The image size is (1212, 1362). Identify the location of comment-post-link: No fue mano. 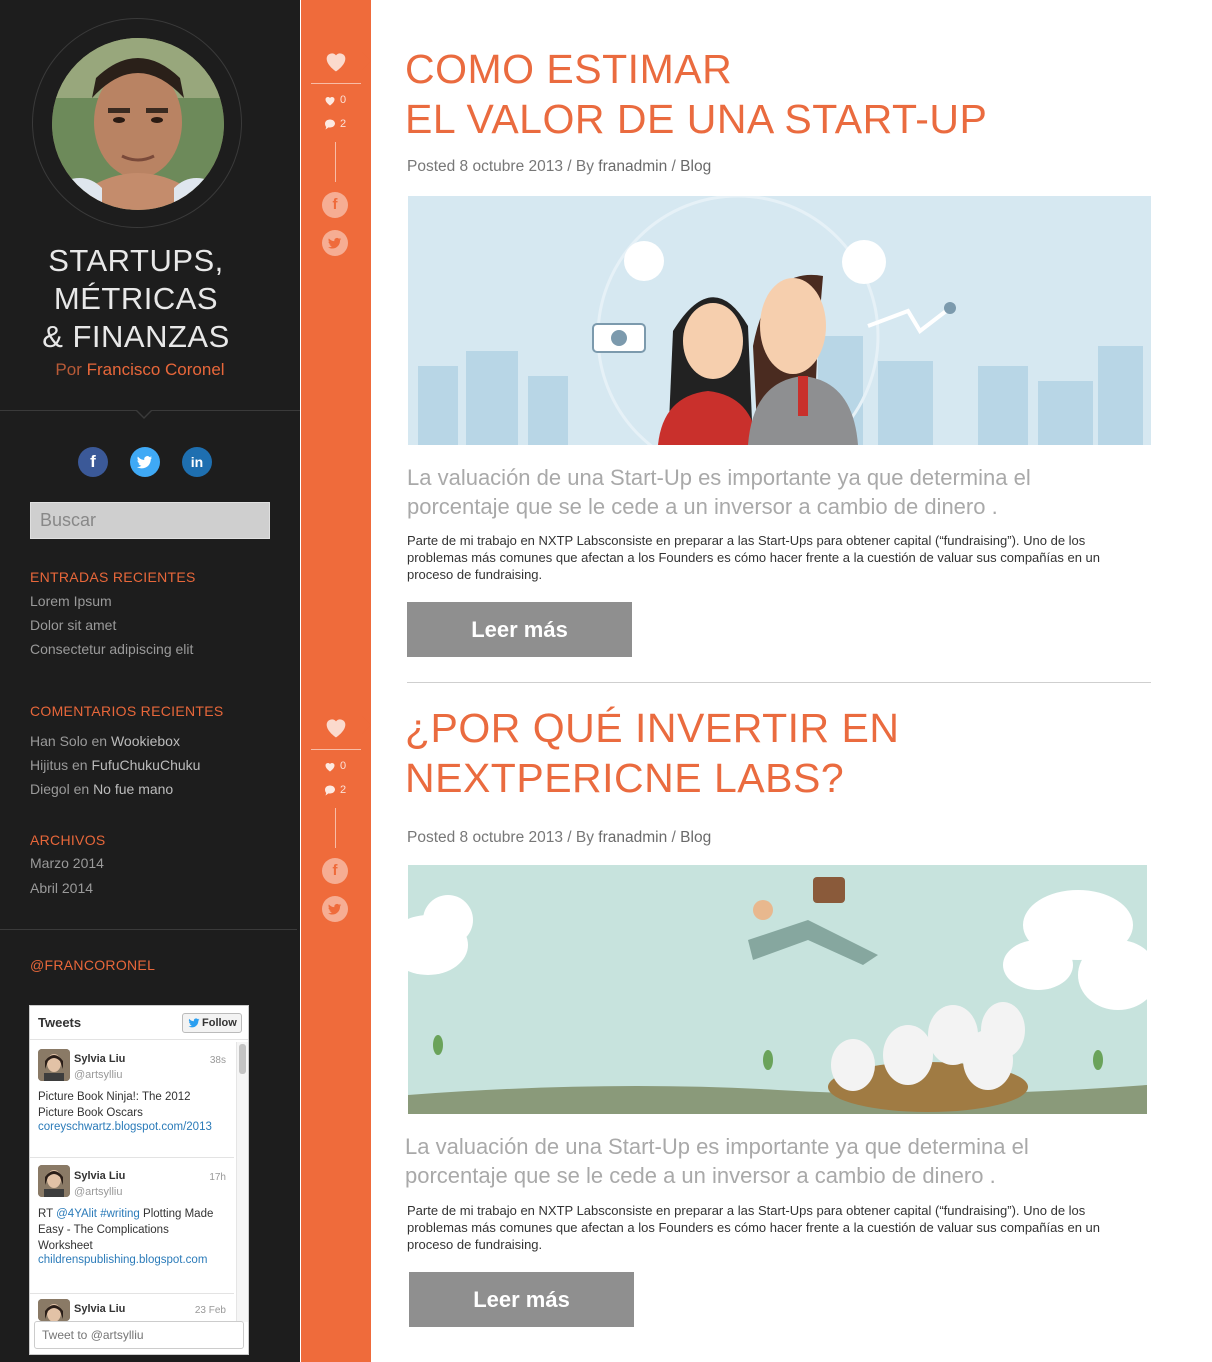
(133, 789).